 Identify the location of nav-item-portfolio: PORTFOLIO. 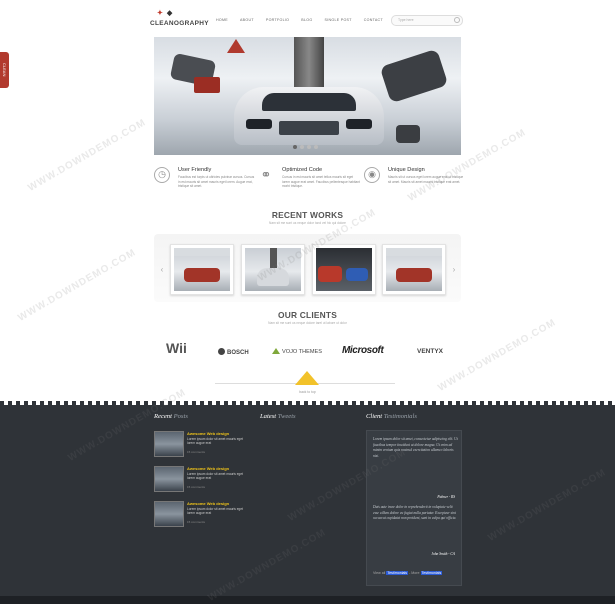
(277, 20).